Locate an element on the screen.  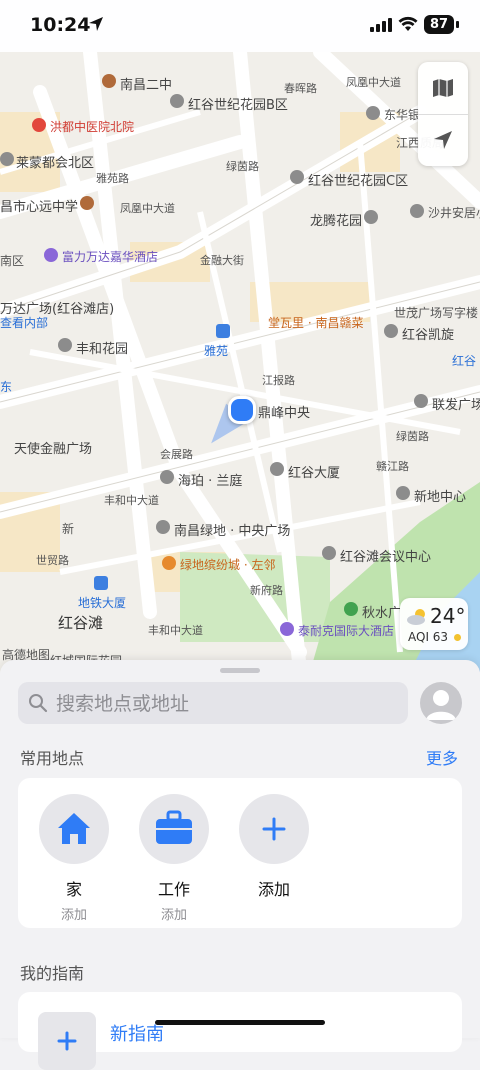
favorite-add-circle is located at coordinates (274, 829).